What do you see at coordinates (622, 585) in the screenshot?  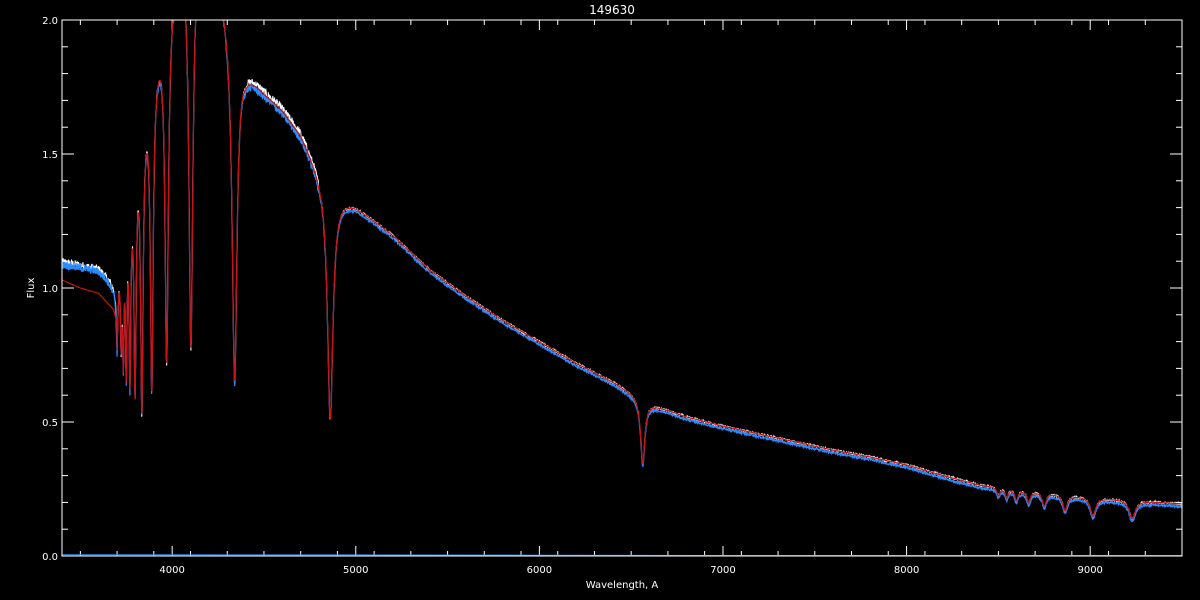 I see `x-axis-label: Wavelength, A` at bounding box center [622, 585].